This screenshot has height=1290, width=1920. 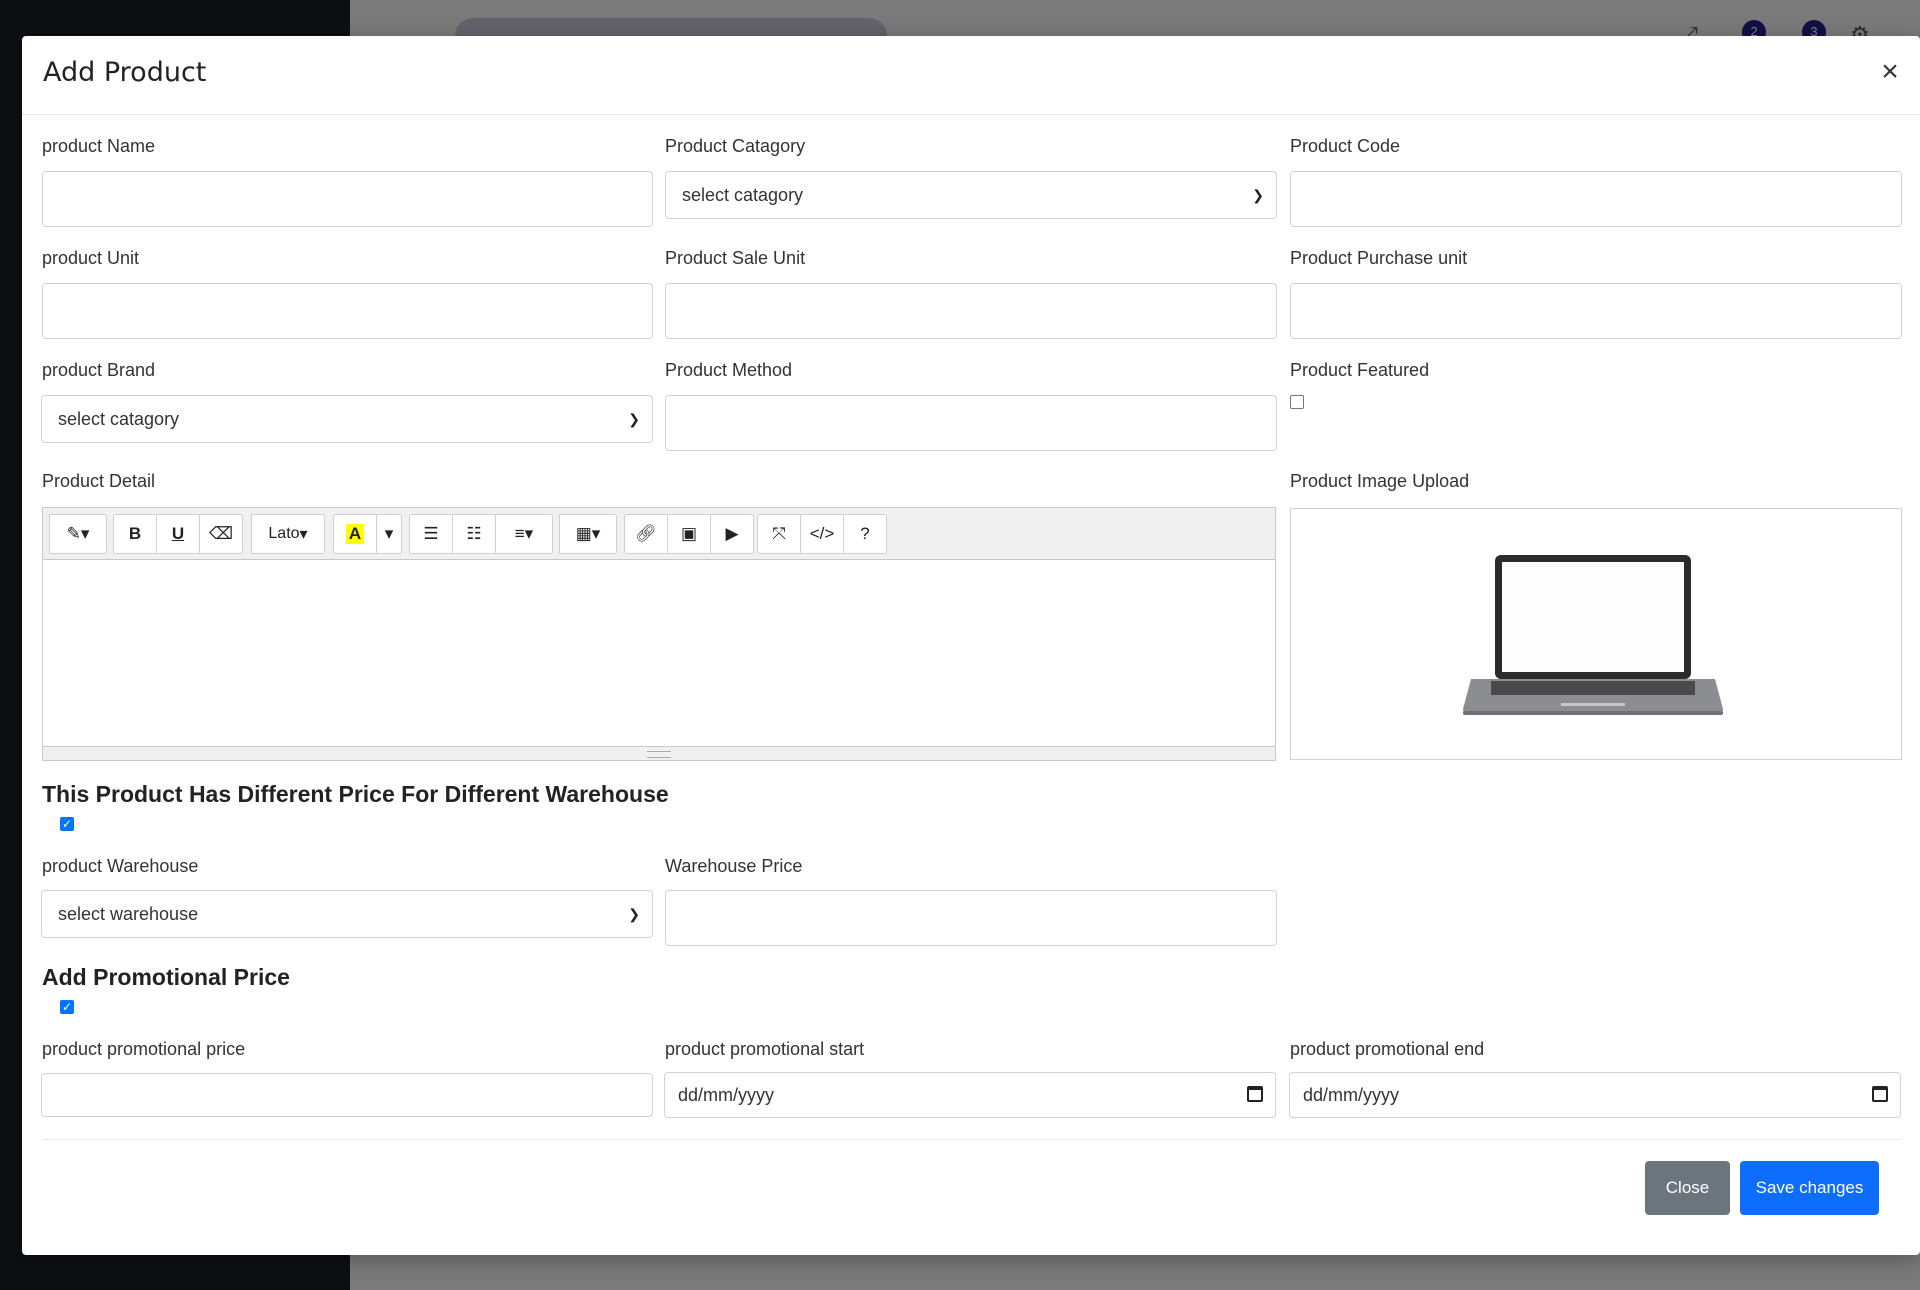 I want to click on table-icon: ▦▾, so click(x=588, y=534).